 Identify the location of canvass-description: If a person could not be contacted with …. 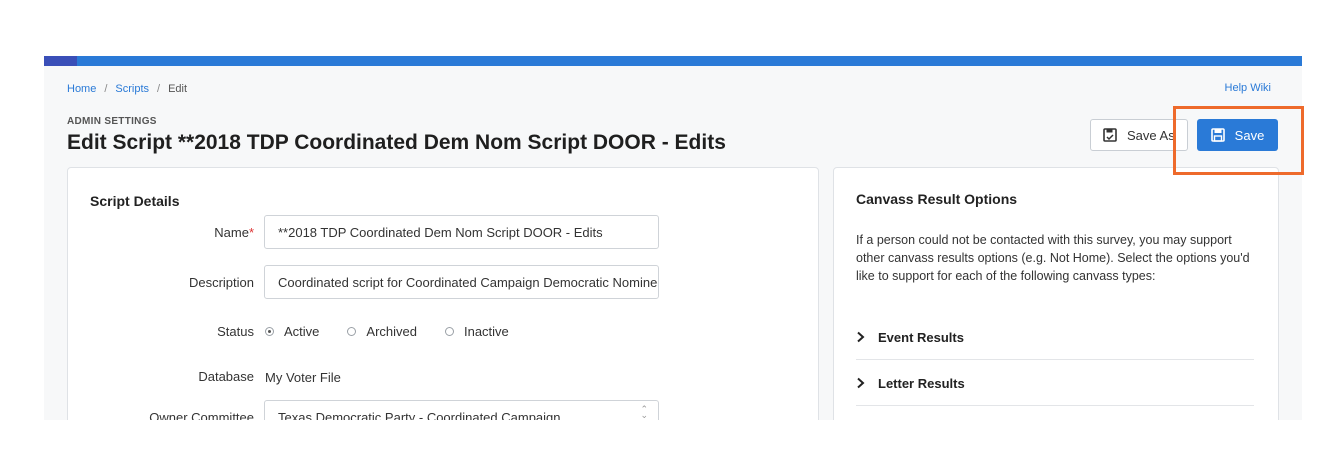
(1053, 258).